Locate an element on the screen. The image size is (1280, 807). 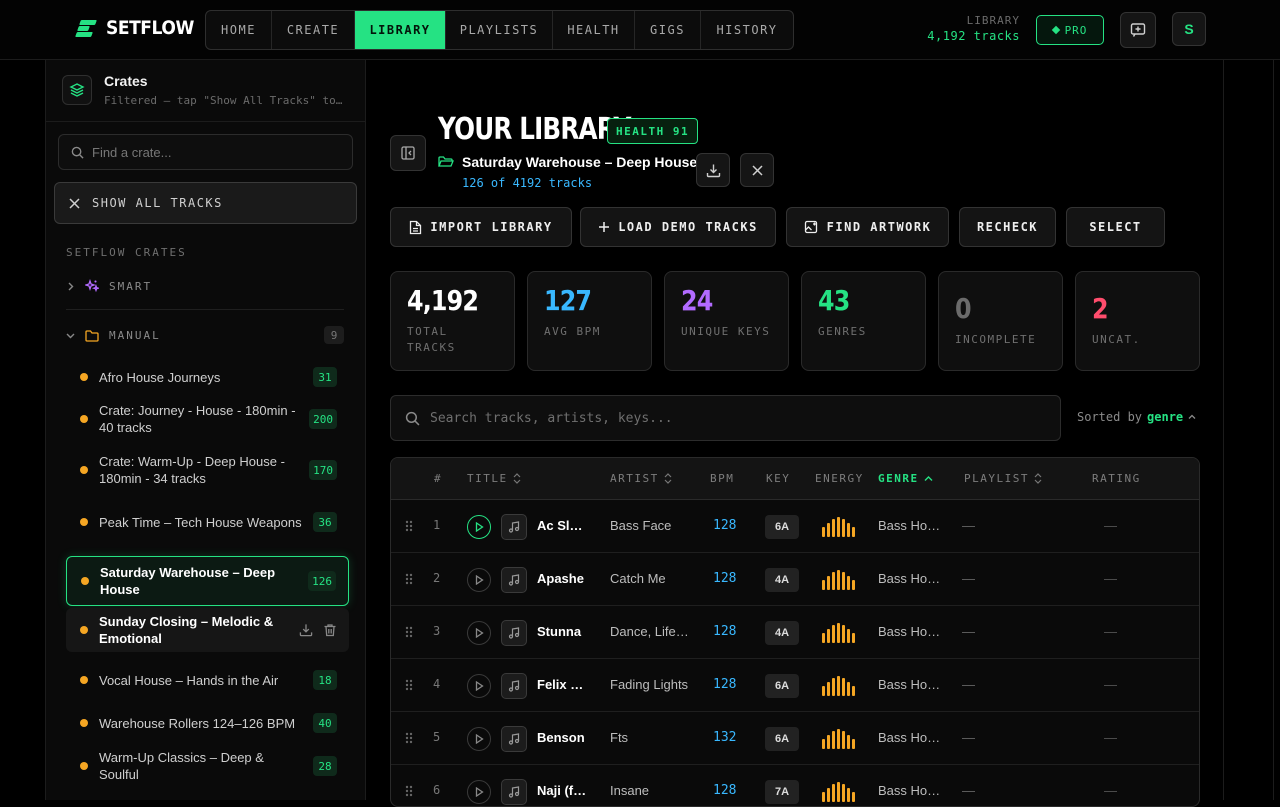
crate-count-badge: 200 is located at coordinates (323, 419).